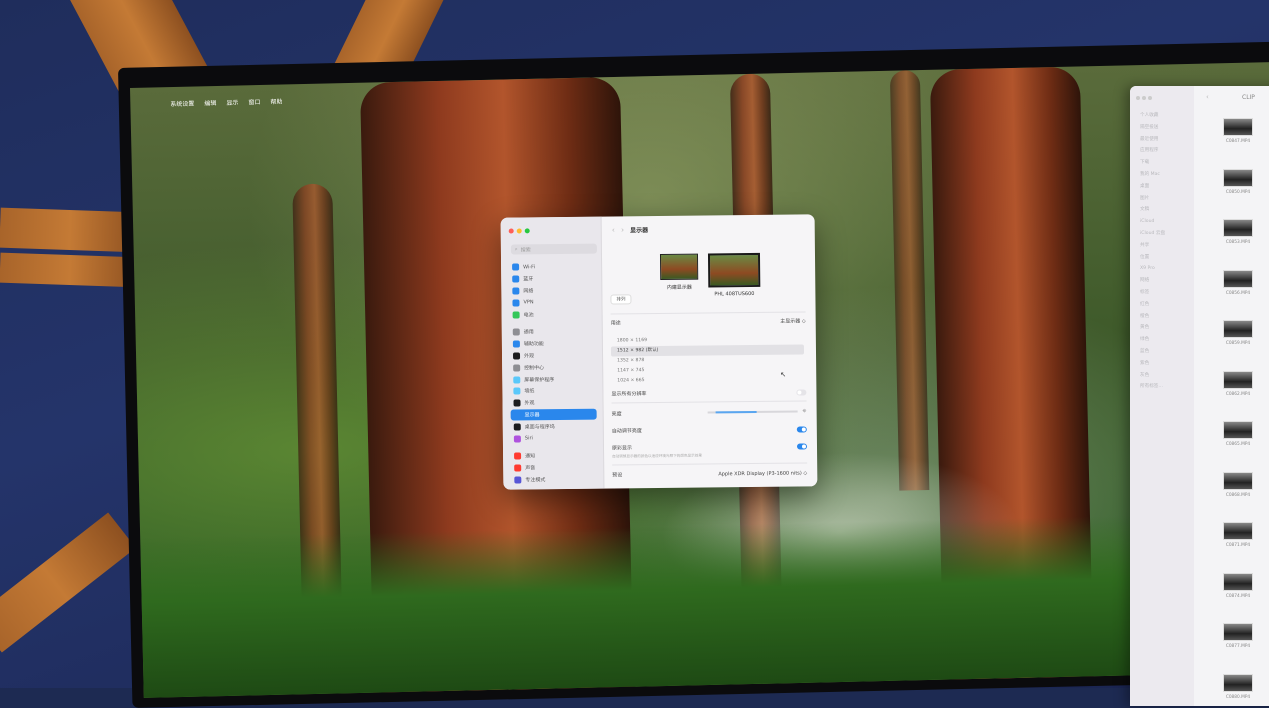 Image resolution: width=1269 pixels, height=708 pixels. I want to click on menu-item-app: 系统设置, so click(182, 103).